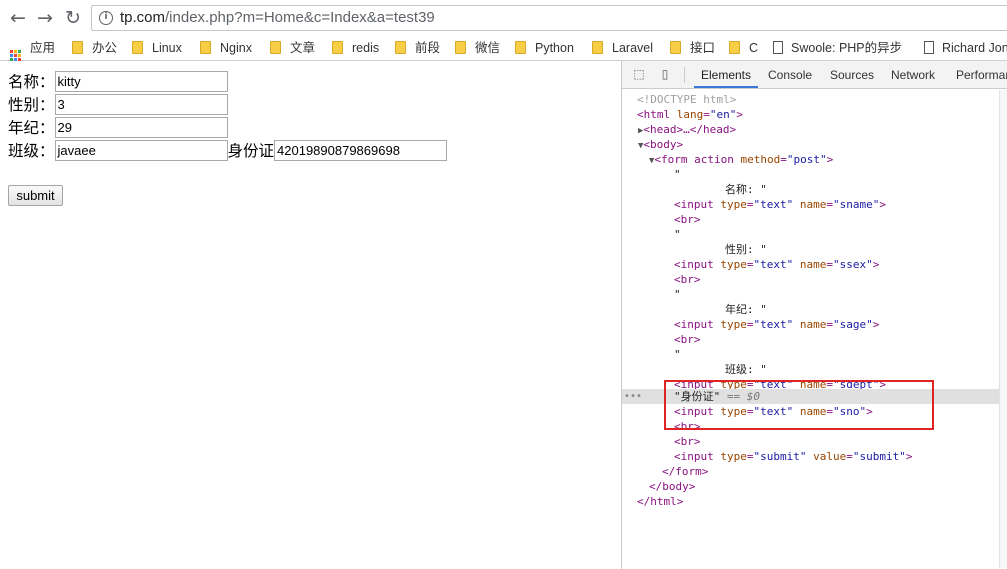 The image size is (1007, 569). I want to click on bookmark-folder: 文章, so click(292, 48).